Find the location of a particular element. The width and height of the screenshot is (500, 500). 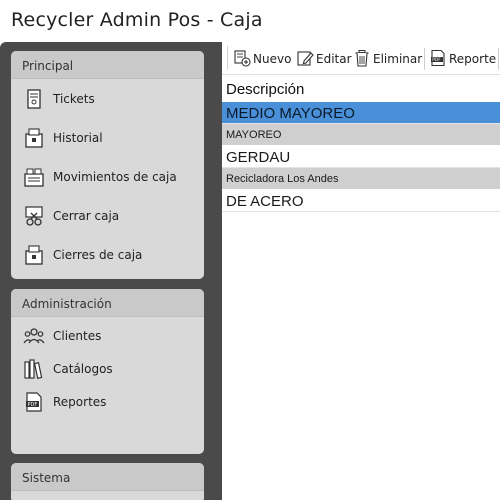

table-row: GERDAU is located at coordinates (361, 157).